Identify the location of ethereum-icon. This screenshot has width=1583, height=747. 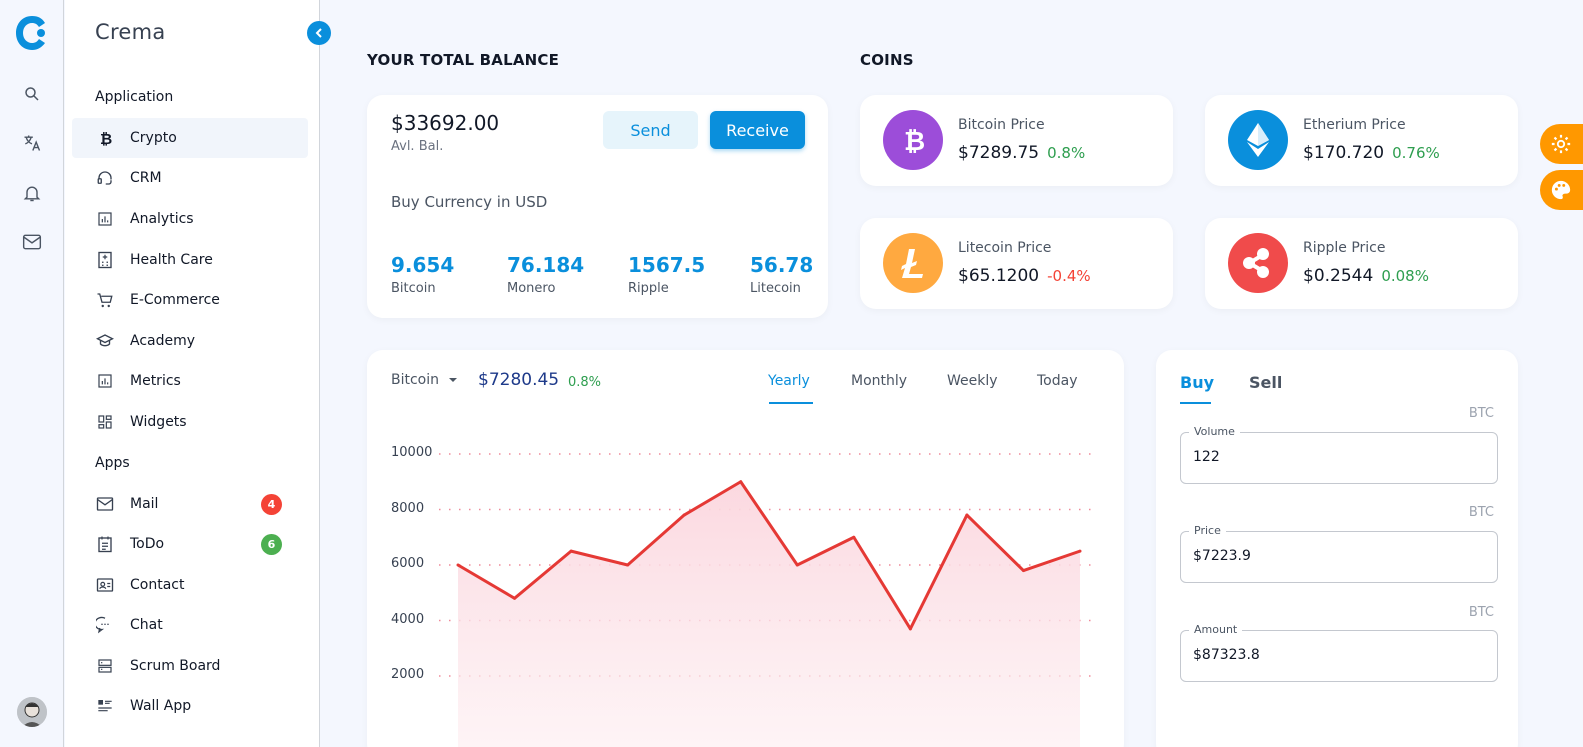
(1258, 140).